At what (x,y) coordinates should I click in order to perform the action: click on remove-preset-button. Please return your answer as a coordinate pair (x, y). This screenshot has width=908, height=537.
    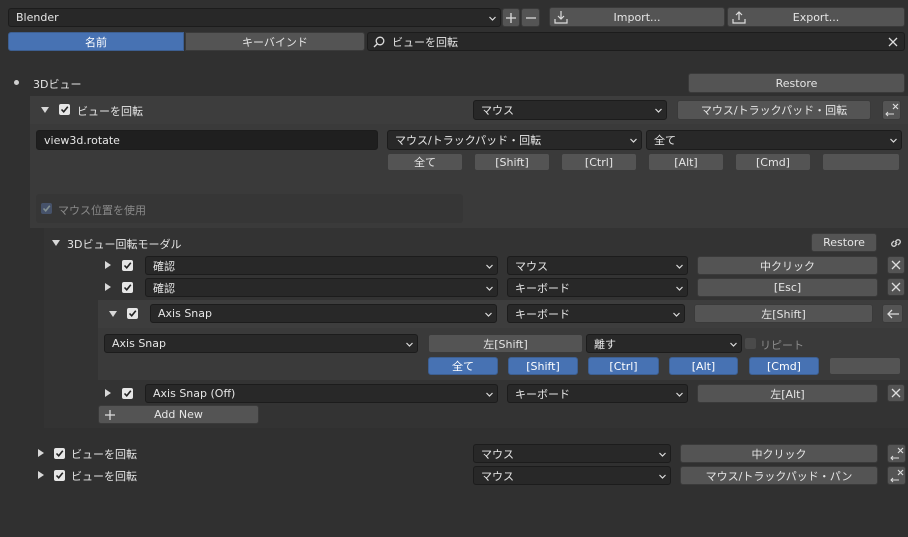
    Looking at the image, I should click on (530, 17).